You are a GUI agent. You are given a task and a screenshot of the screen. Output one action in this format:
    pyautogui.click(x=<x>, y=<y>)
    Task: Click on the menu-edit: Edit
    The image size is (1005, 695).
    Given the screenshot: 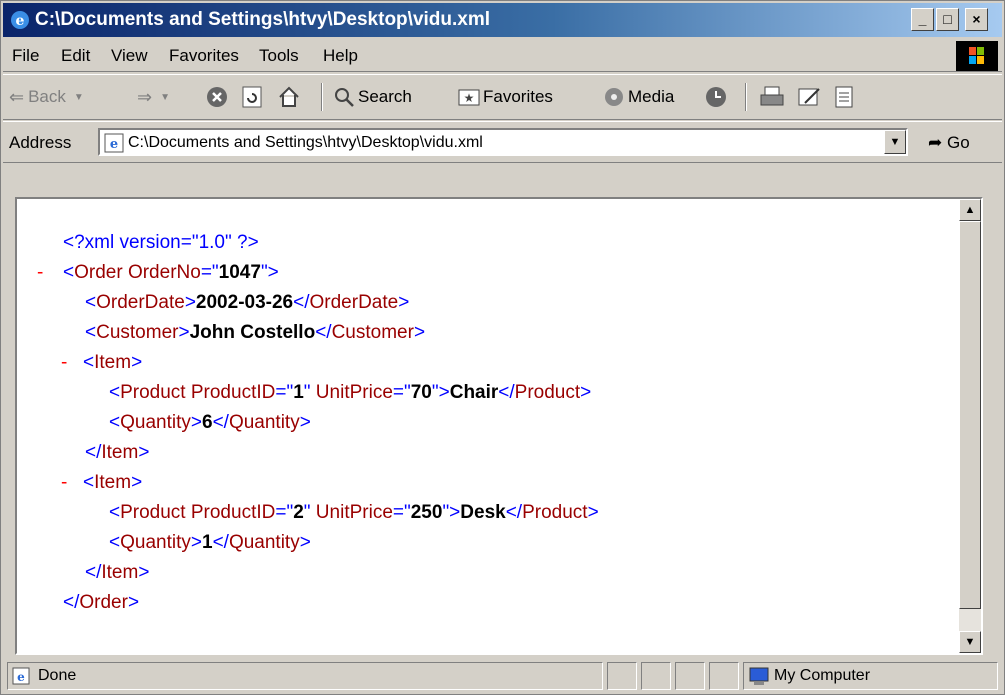 What is the action you would take?
    pyautogui.click(x=75, y=56)
    